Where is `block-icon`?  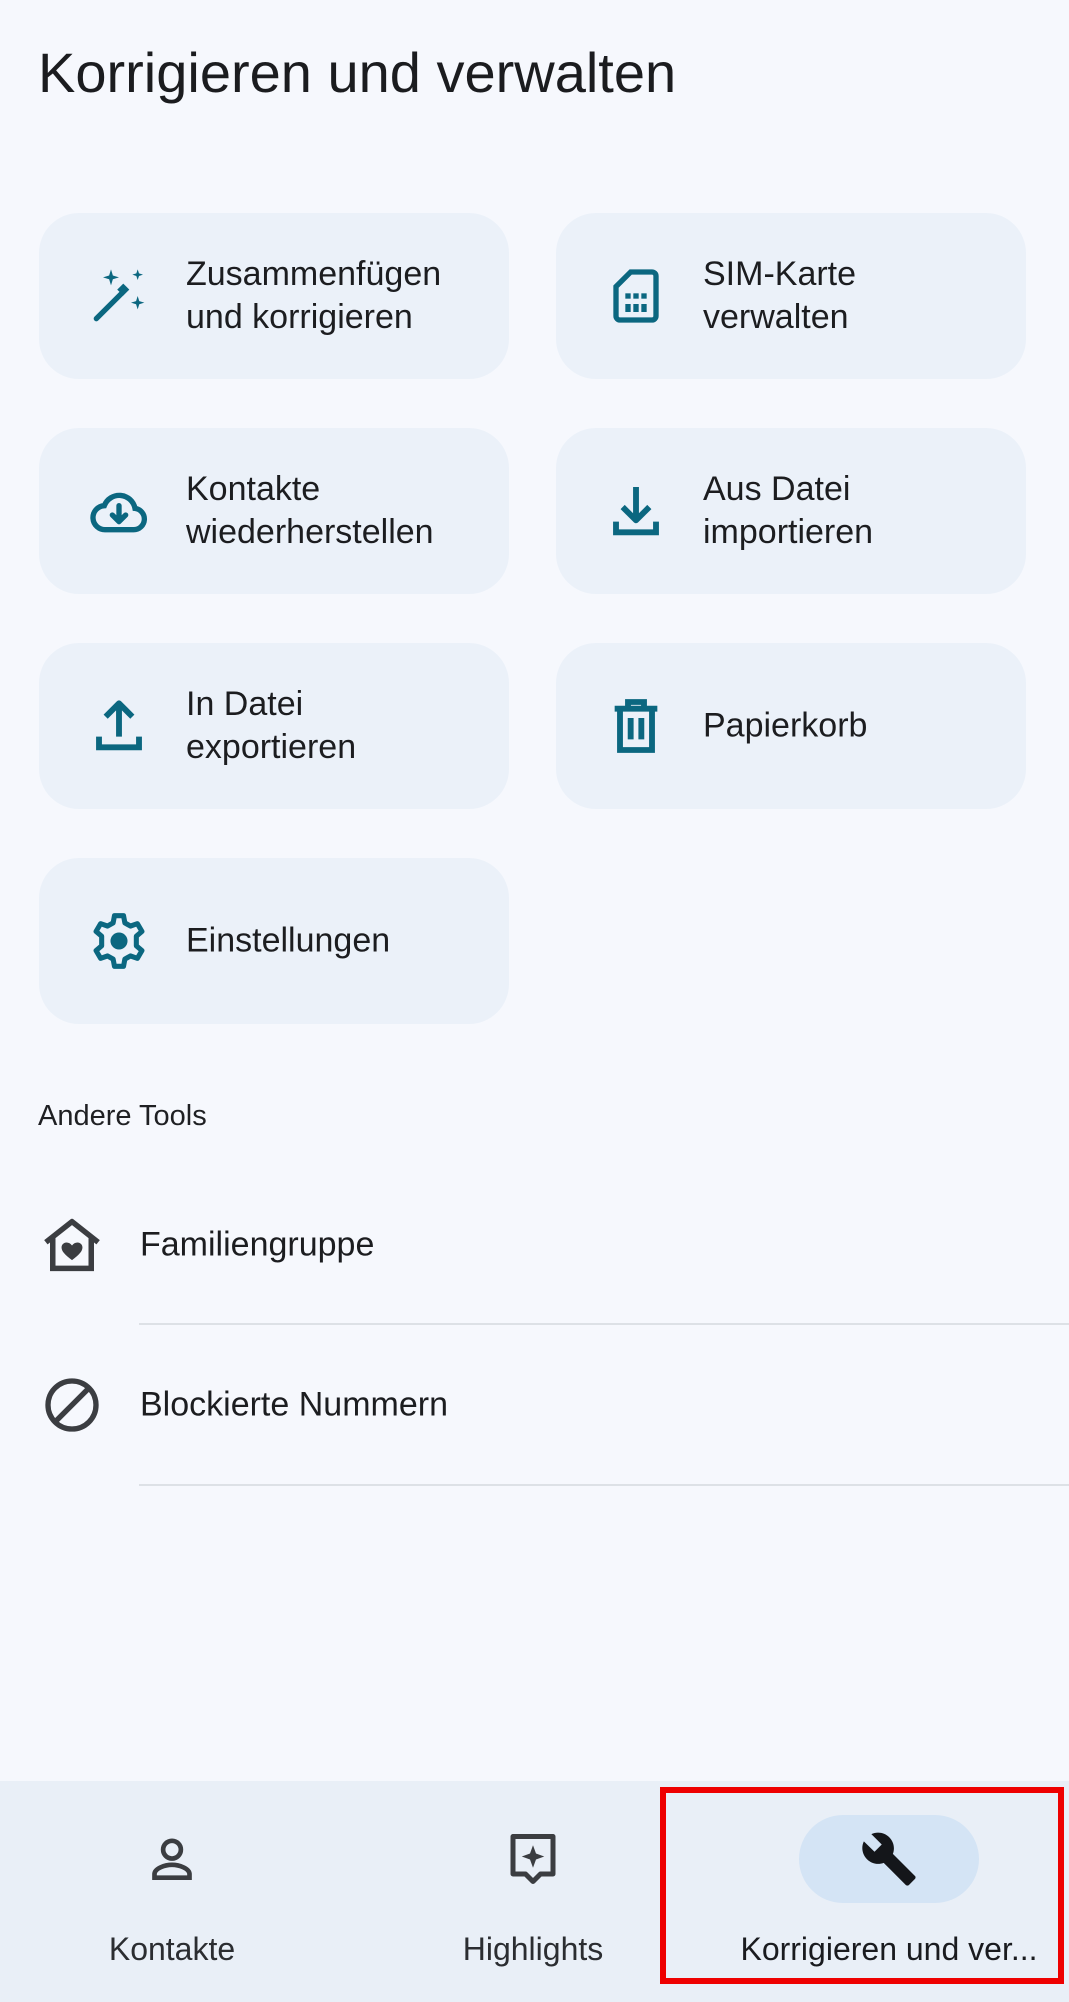 block-icon is located at coordinates (72, 1405).